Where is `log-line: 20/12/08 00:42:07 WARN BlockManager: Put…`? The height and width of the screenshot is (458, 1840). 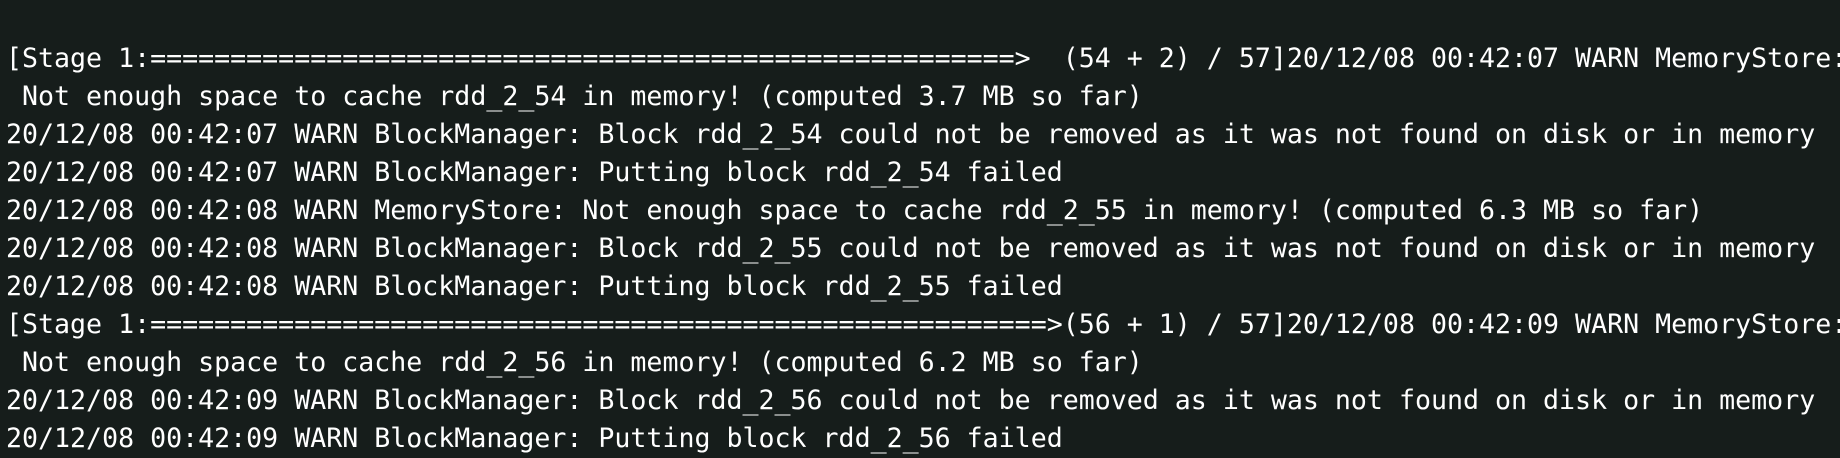 log-line: 20/12/08 00:42:07 WARN BlockManager: Put… is located at coordinates (534, 173).